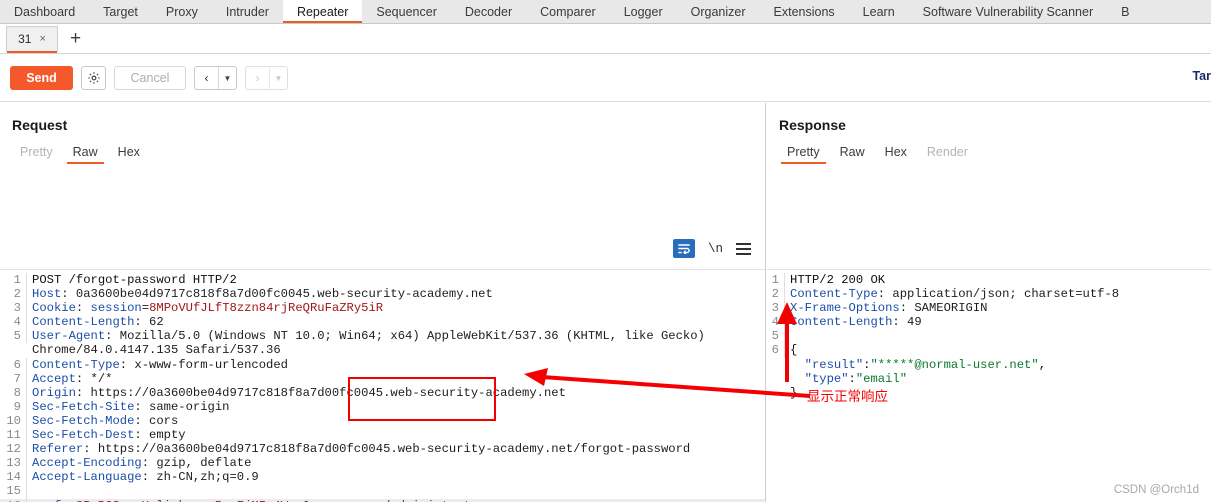 The width and height of the screenshot is (1211, 502). I want to click on code-line: 6 Content-Type: x-www-form-urlencoded, so click(382, 364).